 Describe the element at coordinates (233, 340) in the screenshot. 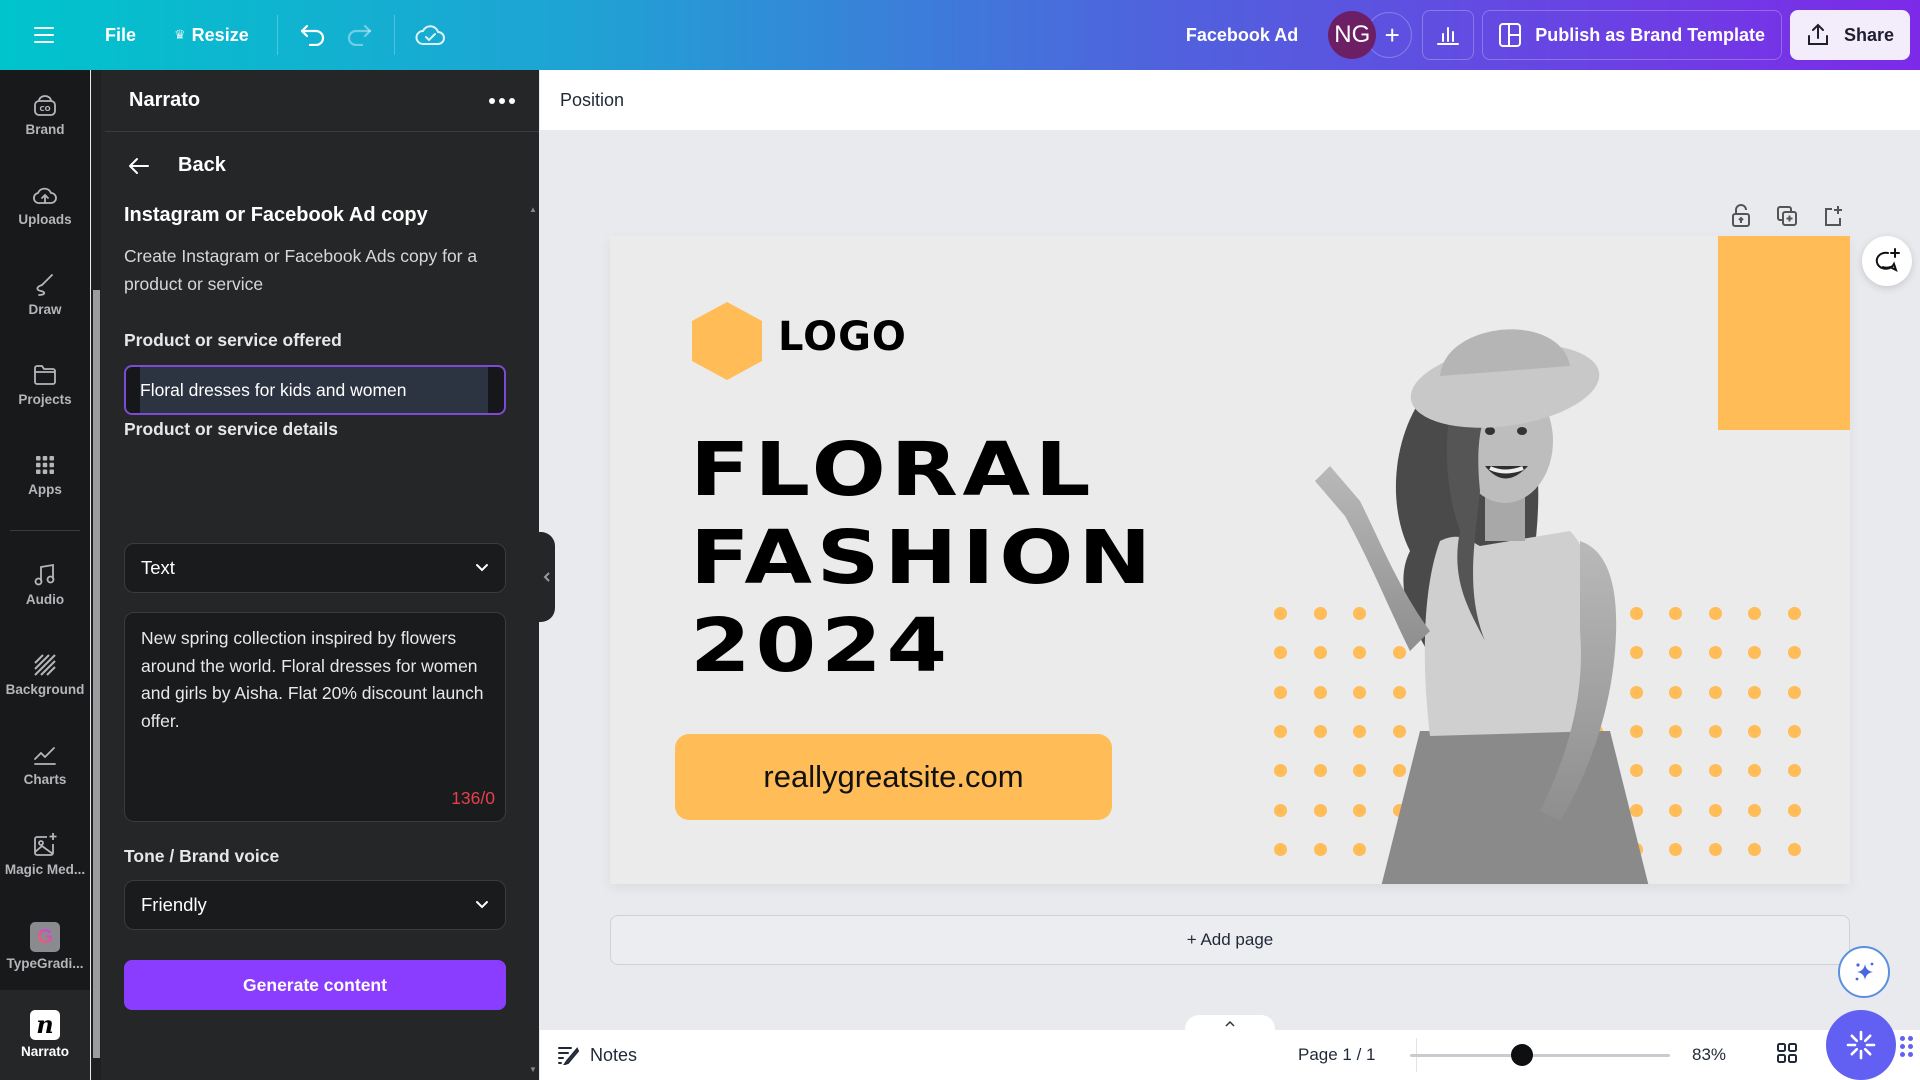

I see `product-field-label: Product or service offered` at that location.